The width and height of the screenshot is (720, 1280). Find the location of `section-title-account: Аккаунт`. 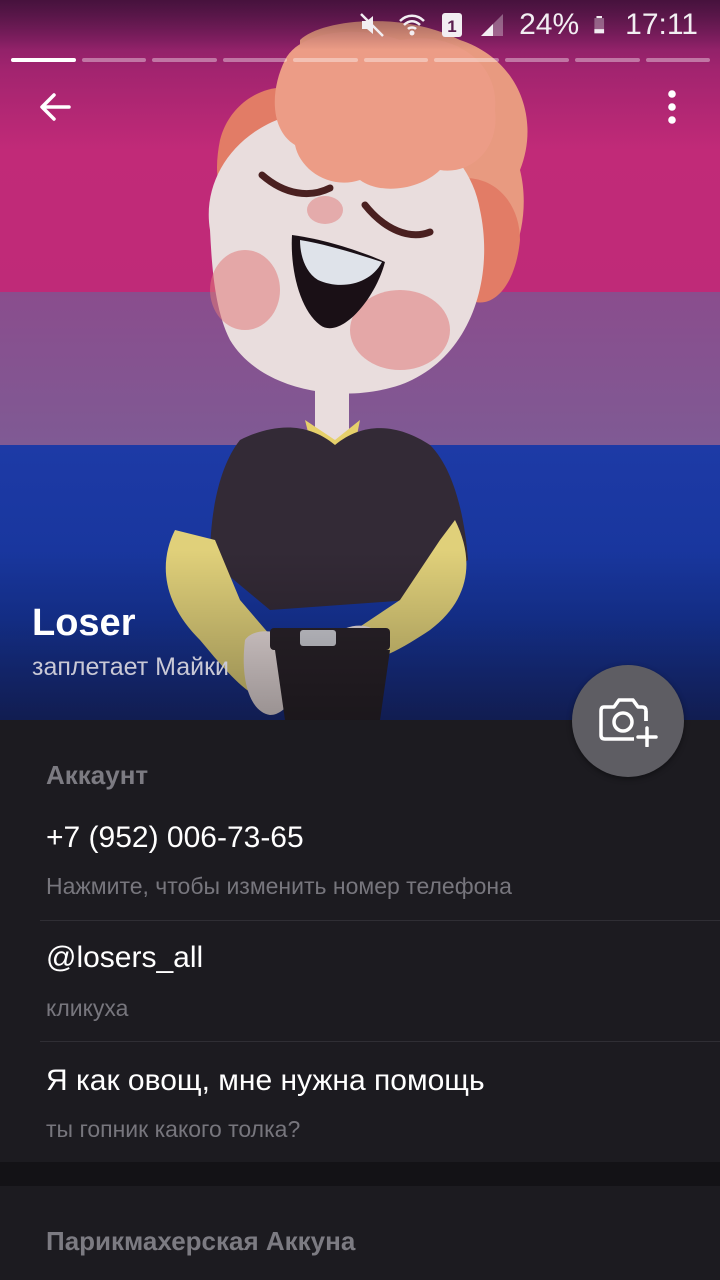

section-title-account: Аккаунт is located at coordinates (97, 775).